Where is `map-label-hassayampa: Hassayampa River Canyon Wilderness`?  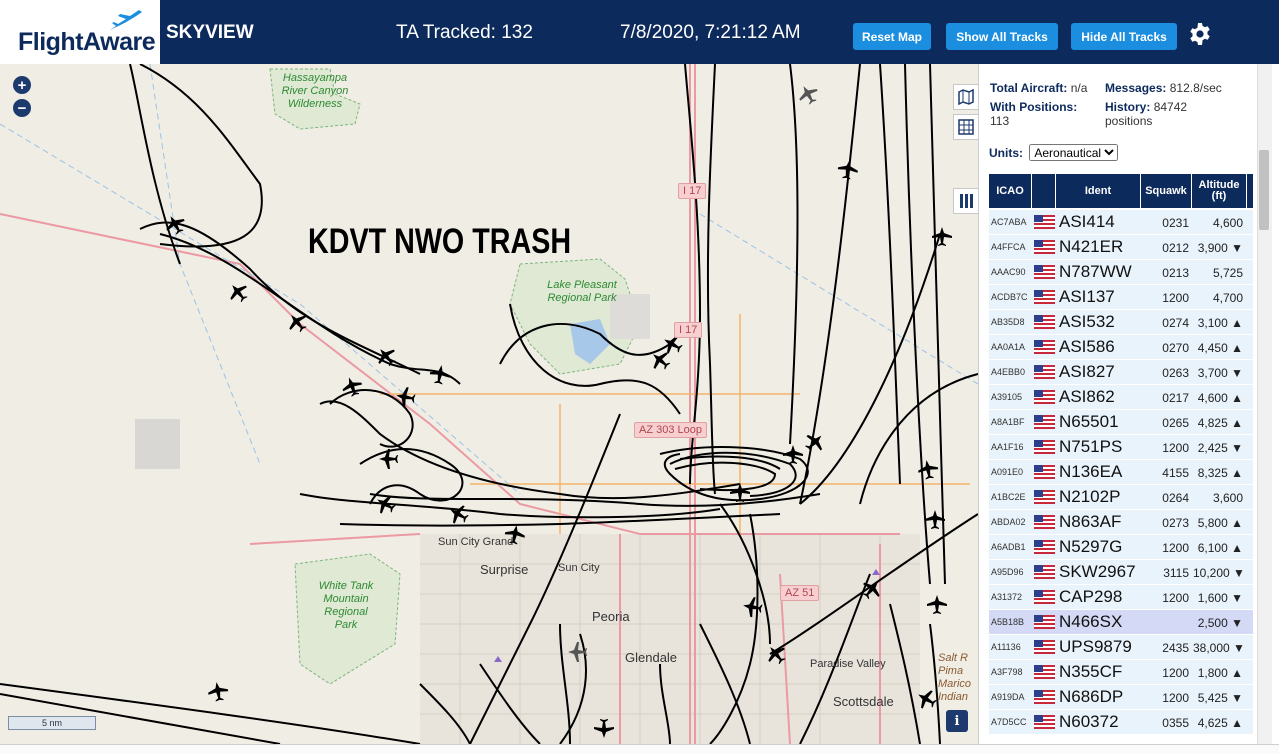
map-label-hassayampa: Hassayampa River Canyon Wilderness is located at coordinates (315, 91).